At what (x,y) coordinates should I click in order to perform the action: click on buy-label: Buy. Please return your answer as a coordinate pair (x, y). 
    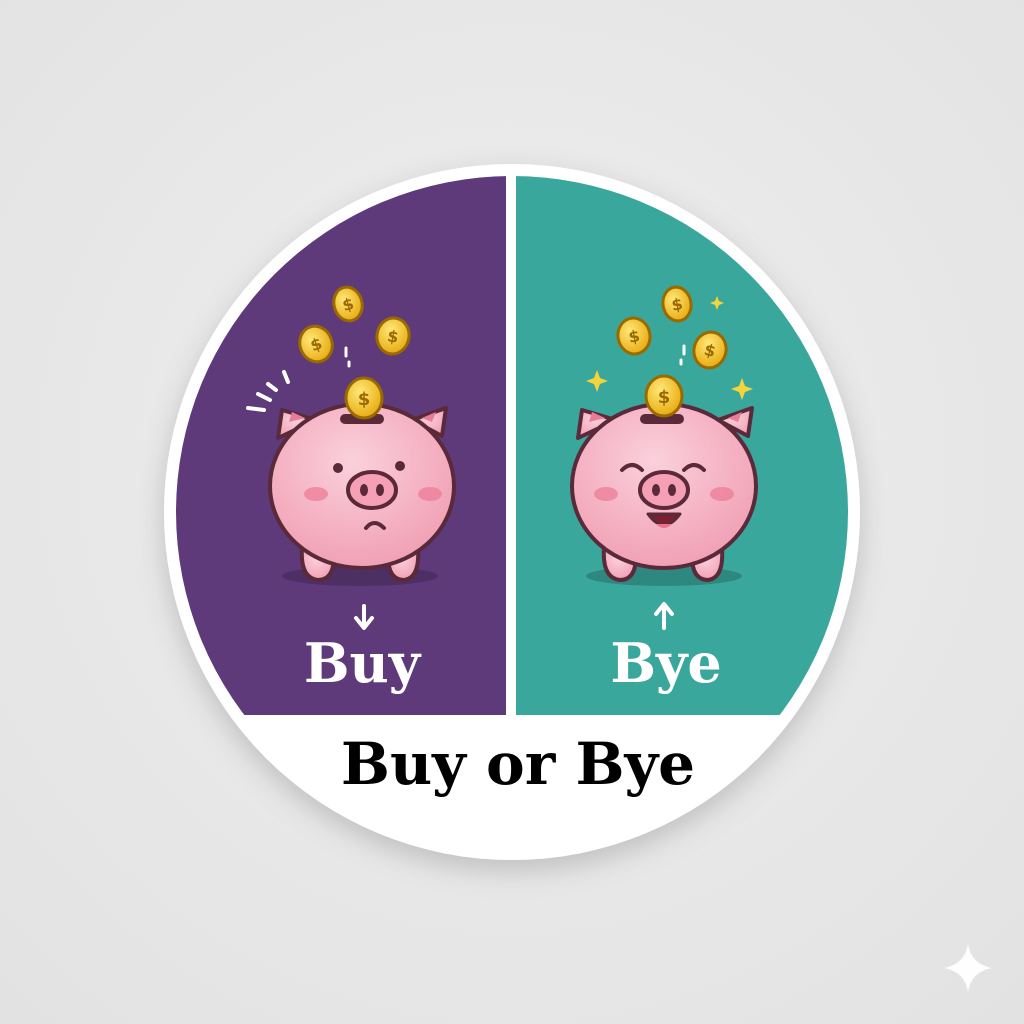
    Looking at the image, I should click on (363, 663).